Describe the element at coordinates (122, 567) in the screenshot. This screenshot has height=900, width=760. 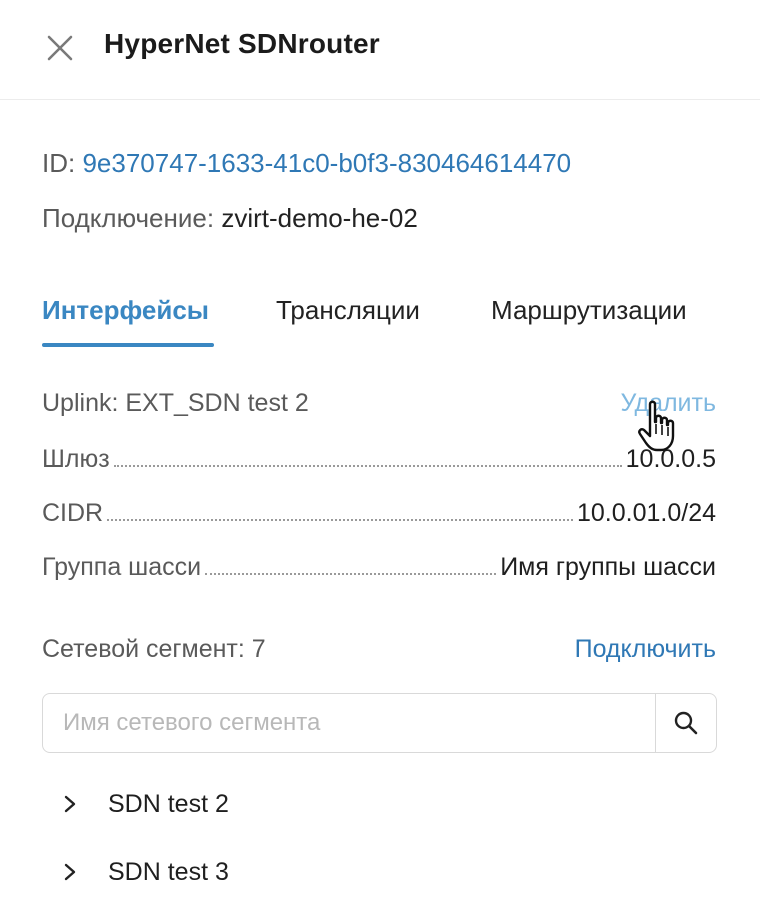
I see `chassis-group-label: Группа шасси` at that location.